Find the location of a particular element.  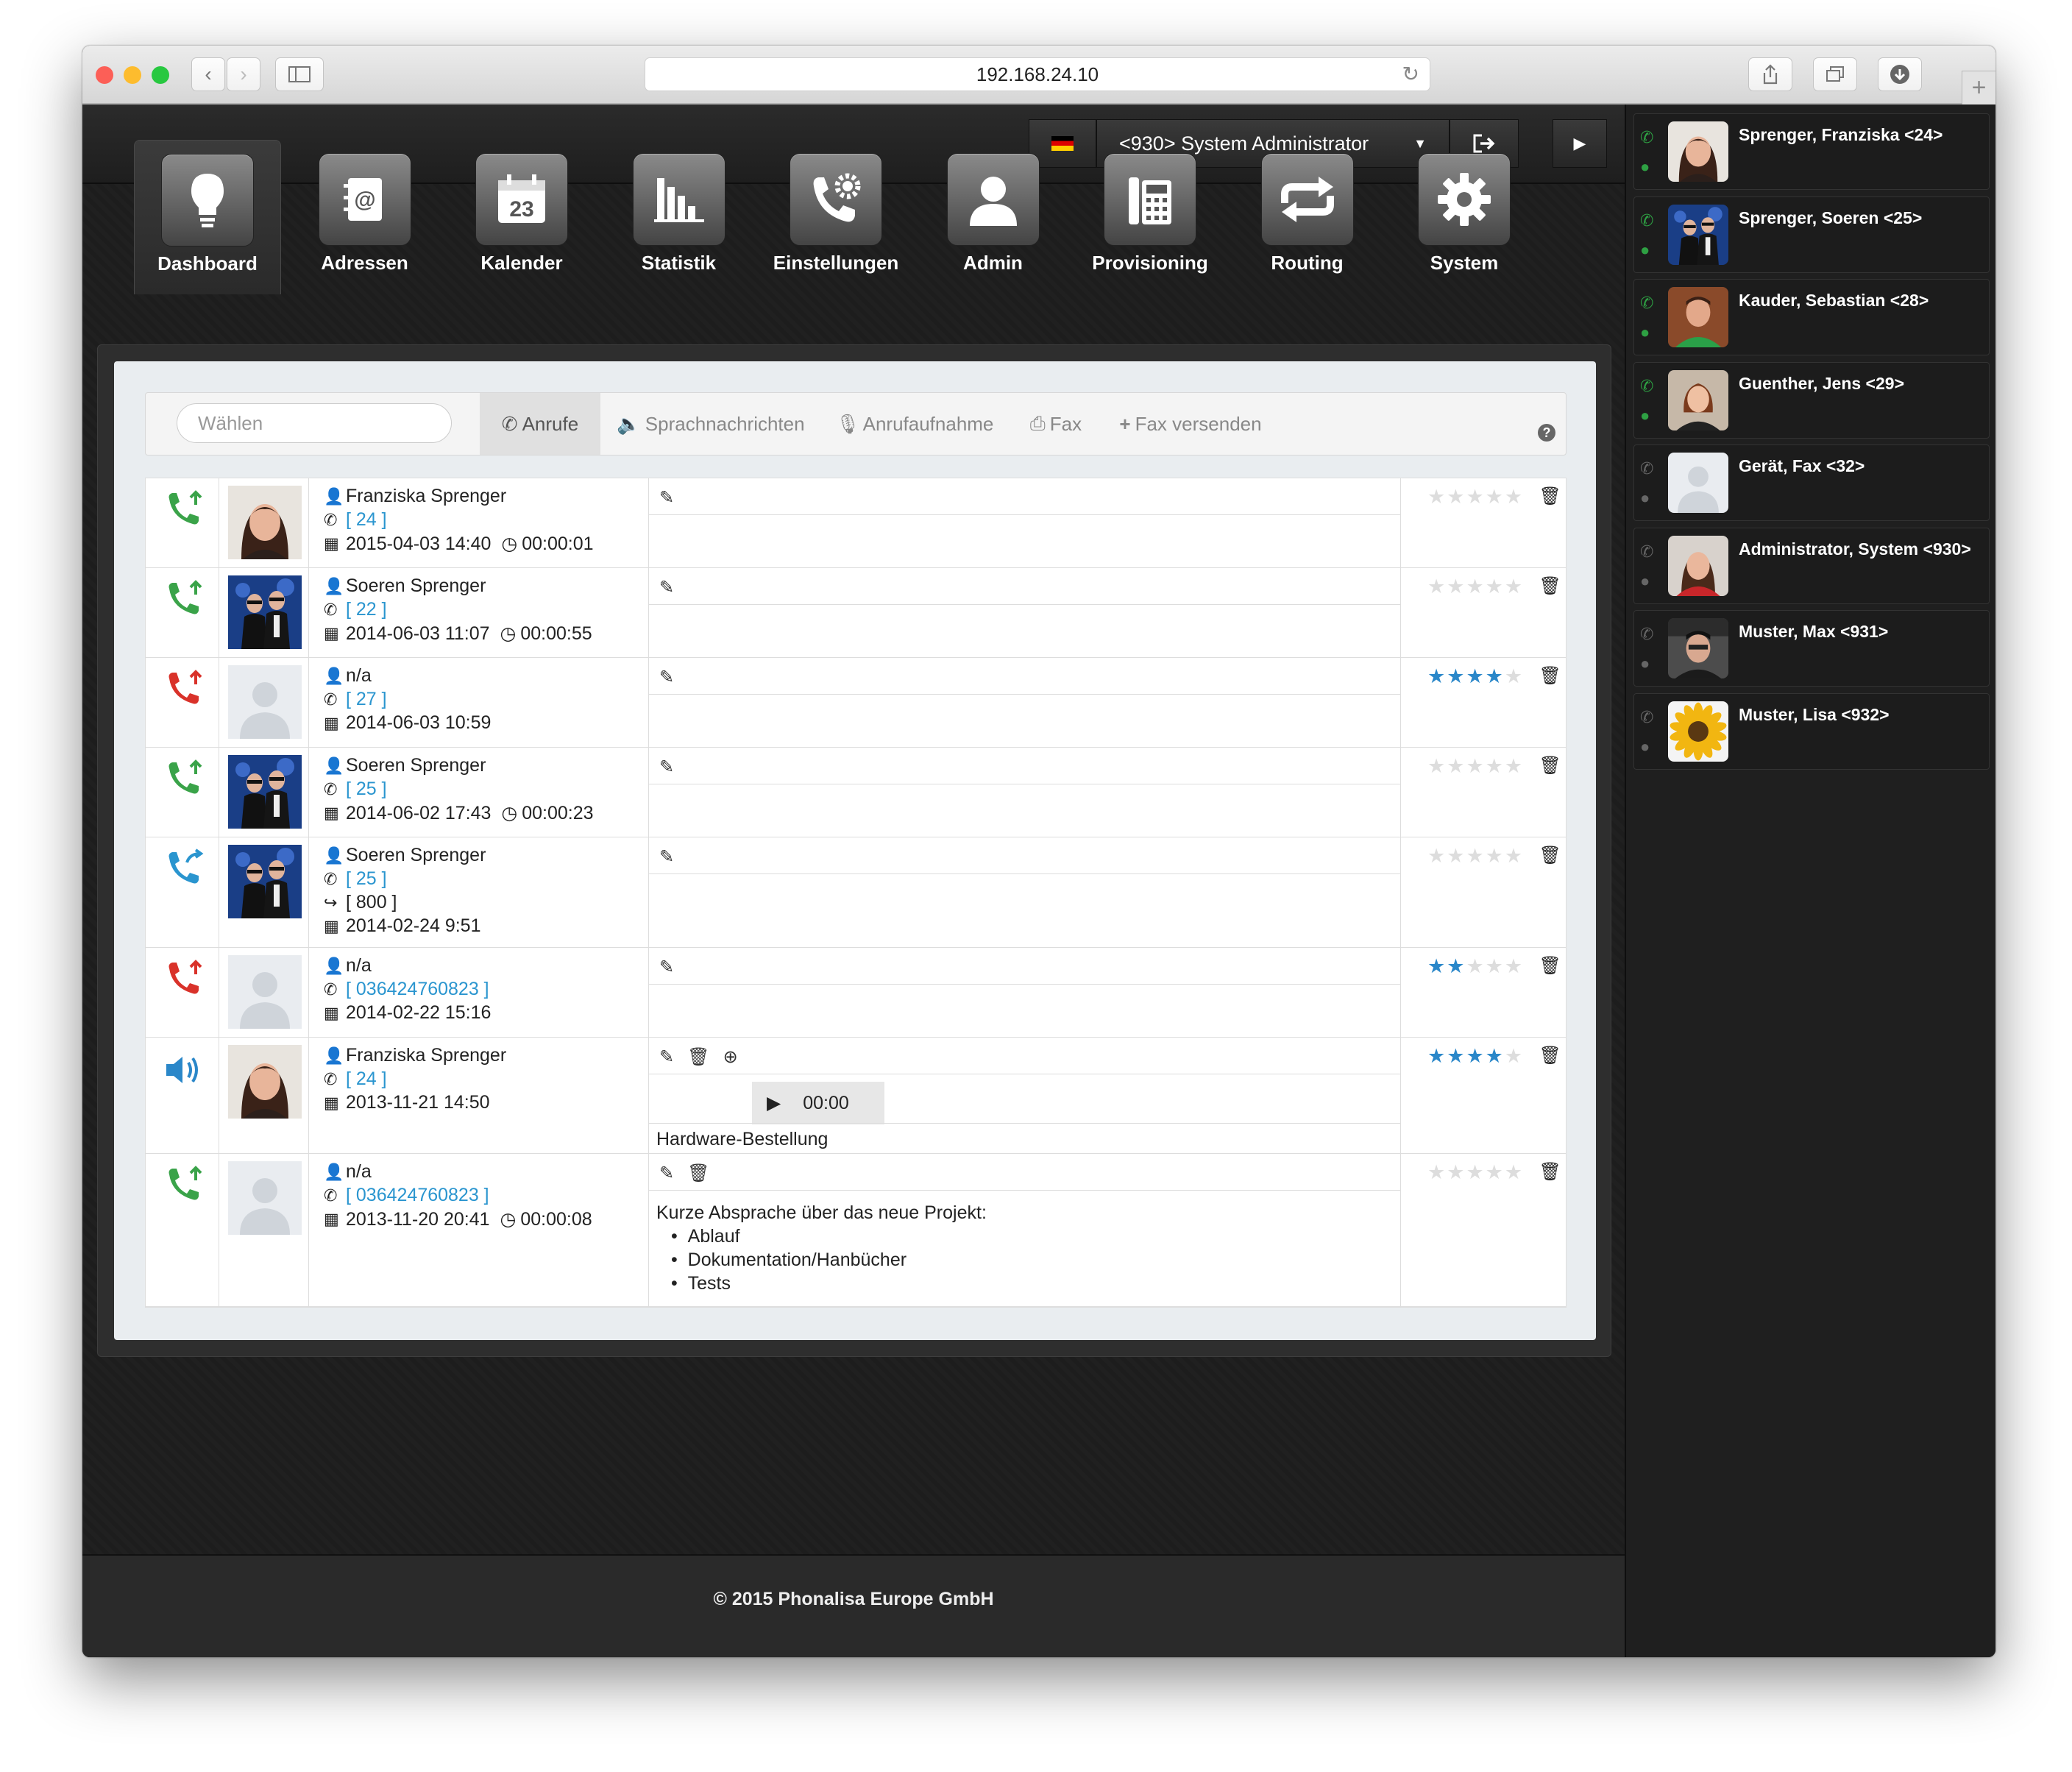

contact-item: ✆ ● Muster, Lisa <932> is located at coordinates (1812, 731).